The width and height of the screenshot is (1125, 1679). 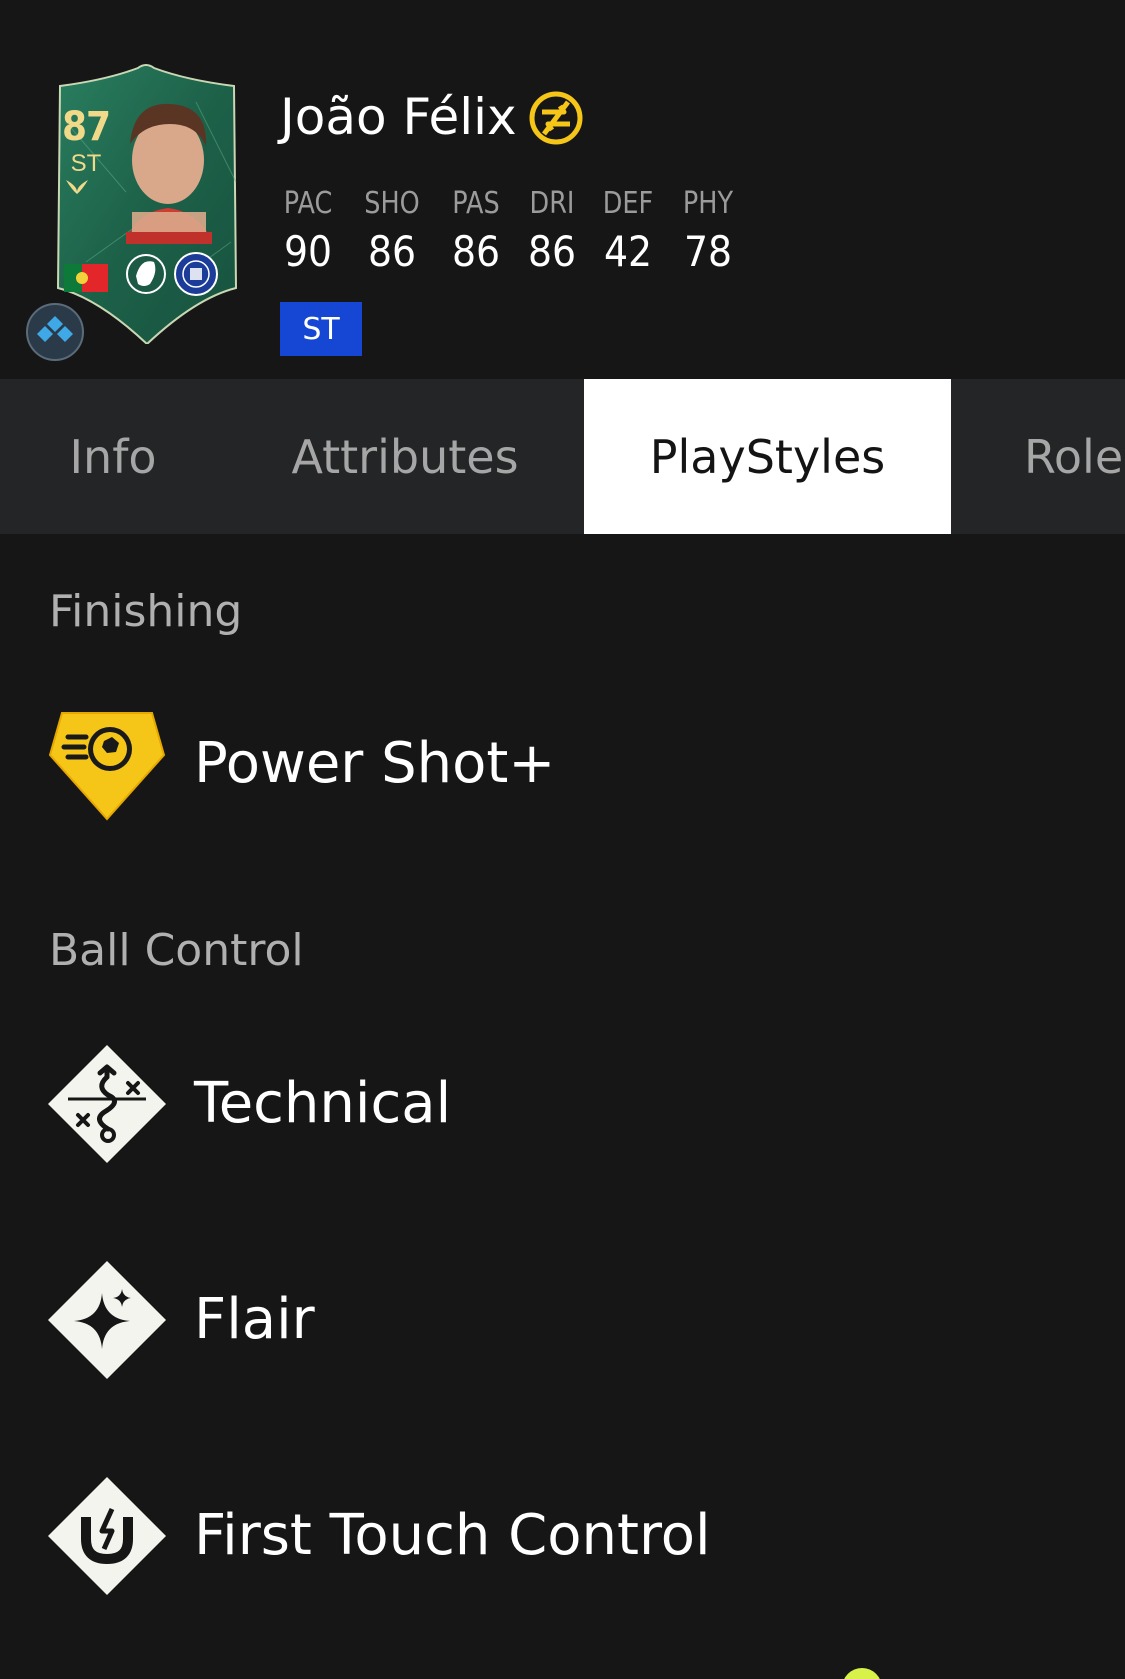 I want to click on stat-def: DEF 42, so click(x=628, y=231).